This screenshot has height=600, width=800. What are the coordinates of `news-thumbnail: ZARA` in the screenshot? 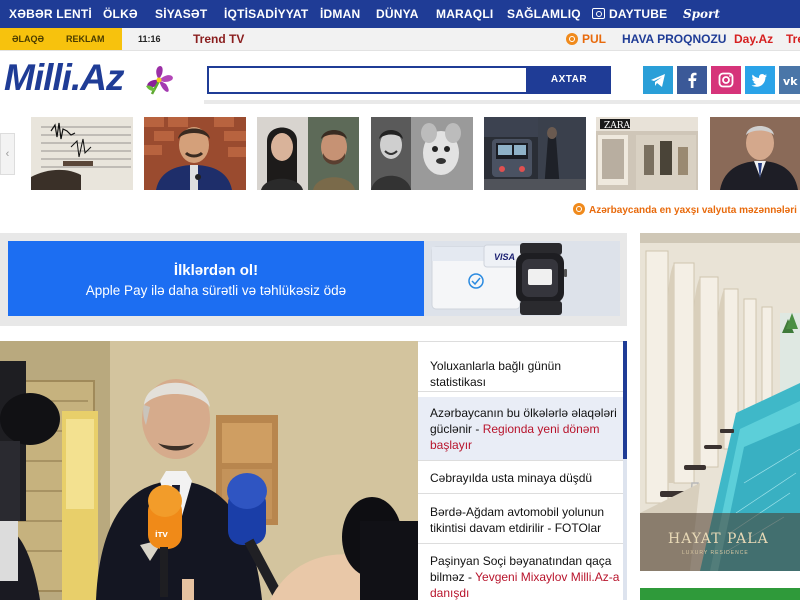 It's located at (647, 153).